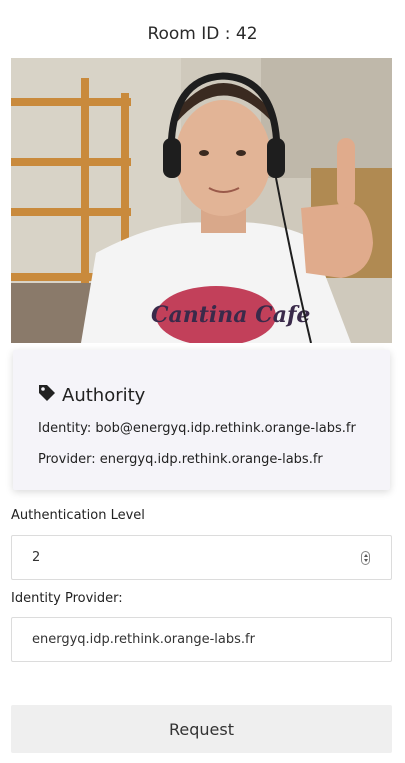  What do you see at coordinates (47, 395) in the screenshot?
I see `tag-icon` at bounding box center [47, 395].